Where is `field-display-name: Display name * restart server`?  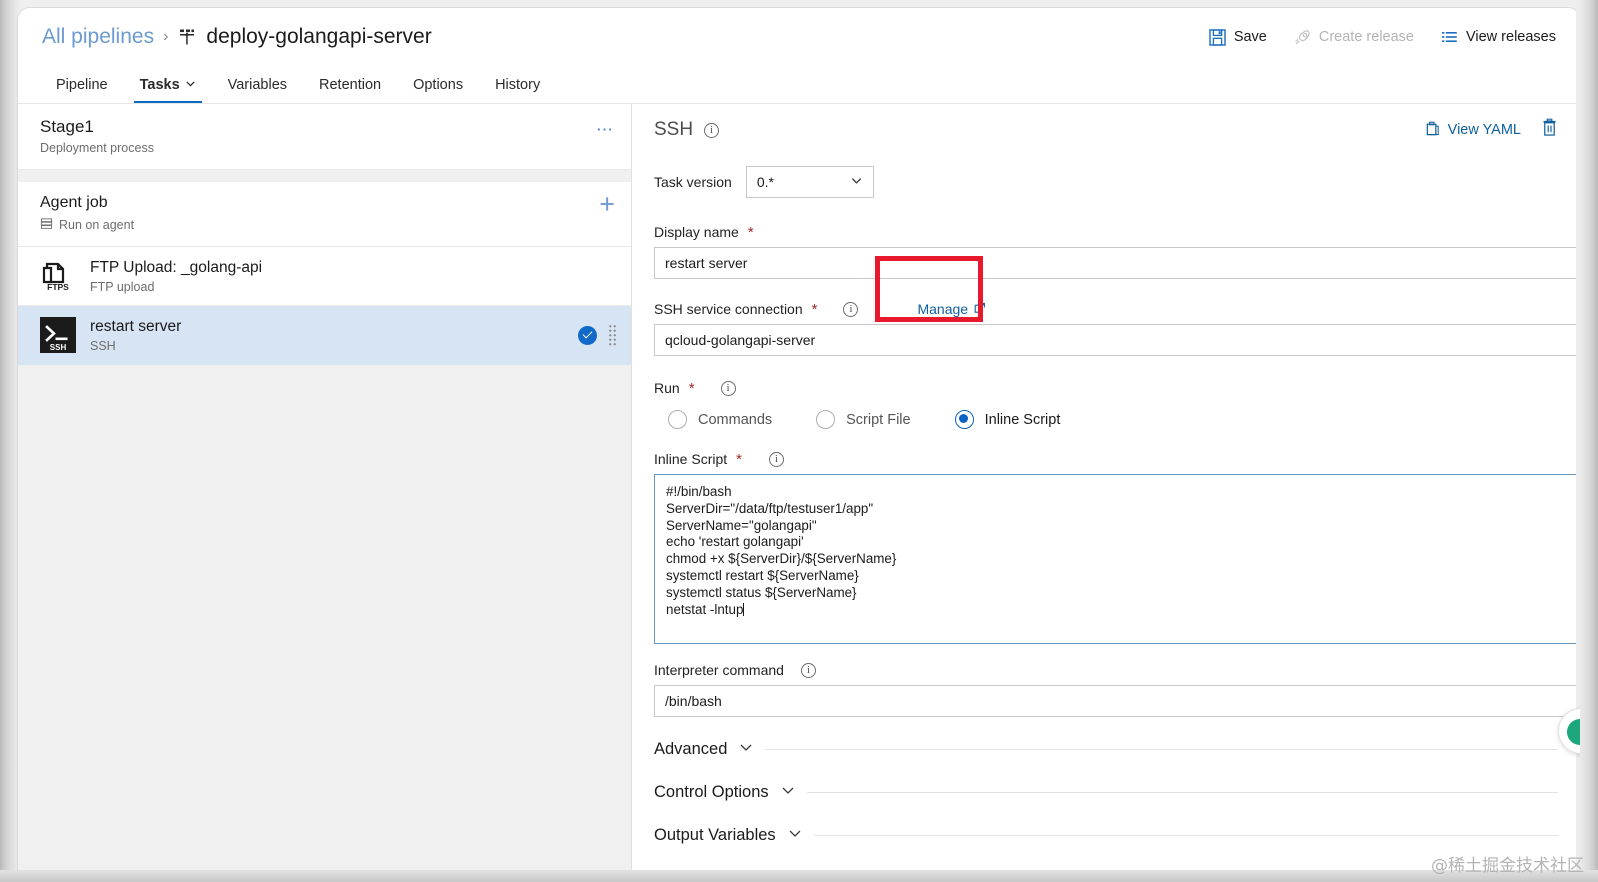 field-display-name: Display name * restart server is located at coordinates (1117, 251).